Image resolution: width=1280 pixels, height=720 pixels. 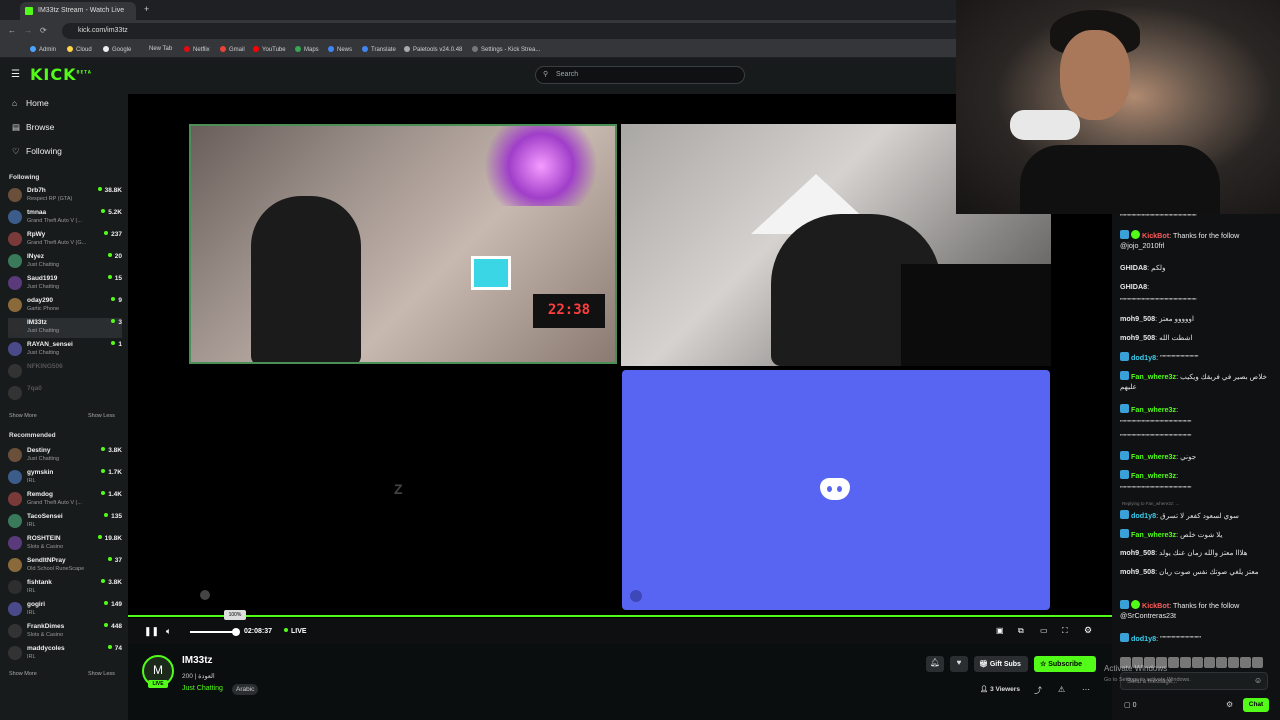 What do you see at coordinates (65, 588) in the screenshot?
I see `sidebar-channel: fishtank IRL 3.8K` at bounding box center [65, 588].